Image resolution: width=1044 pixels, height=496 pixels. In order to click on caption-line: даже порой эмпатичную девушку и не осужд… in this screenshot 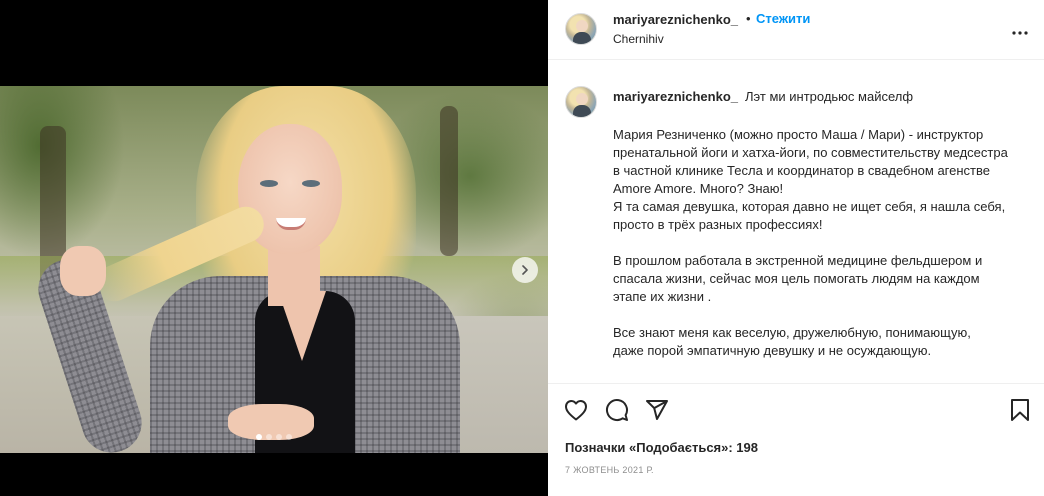, I will do `click(772, 350)`.